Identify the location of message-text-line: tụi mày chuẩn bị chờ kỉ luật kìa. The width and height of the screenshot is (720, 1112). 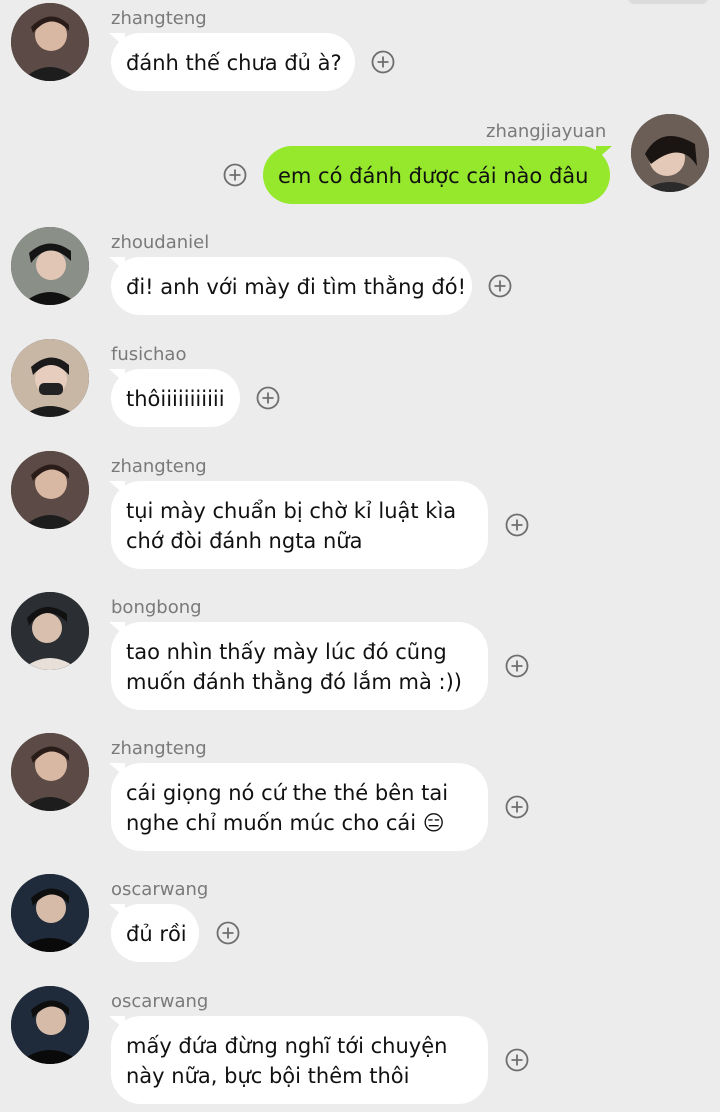
(291, 511).